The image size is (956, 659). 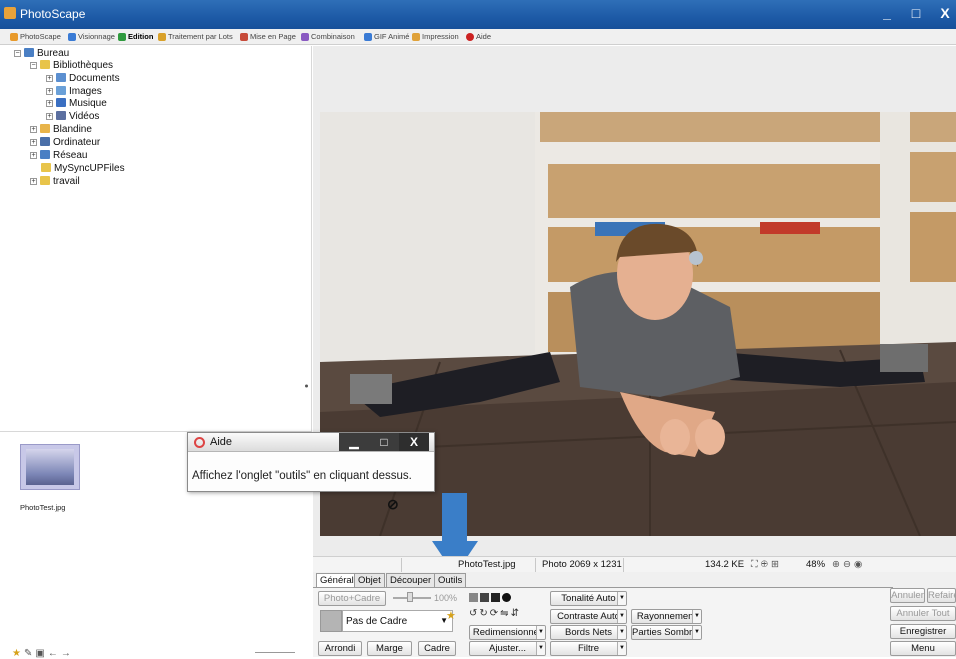 I want to click on tree-item-bureau: − Bureau, so click(x=41, y=54).